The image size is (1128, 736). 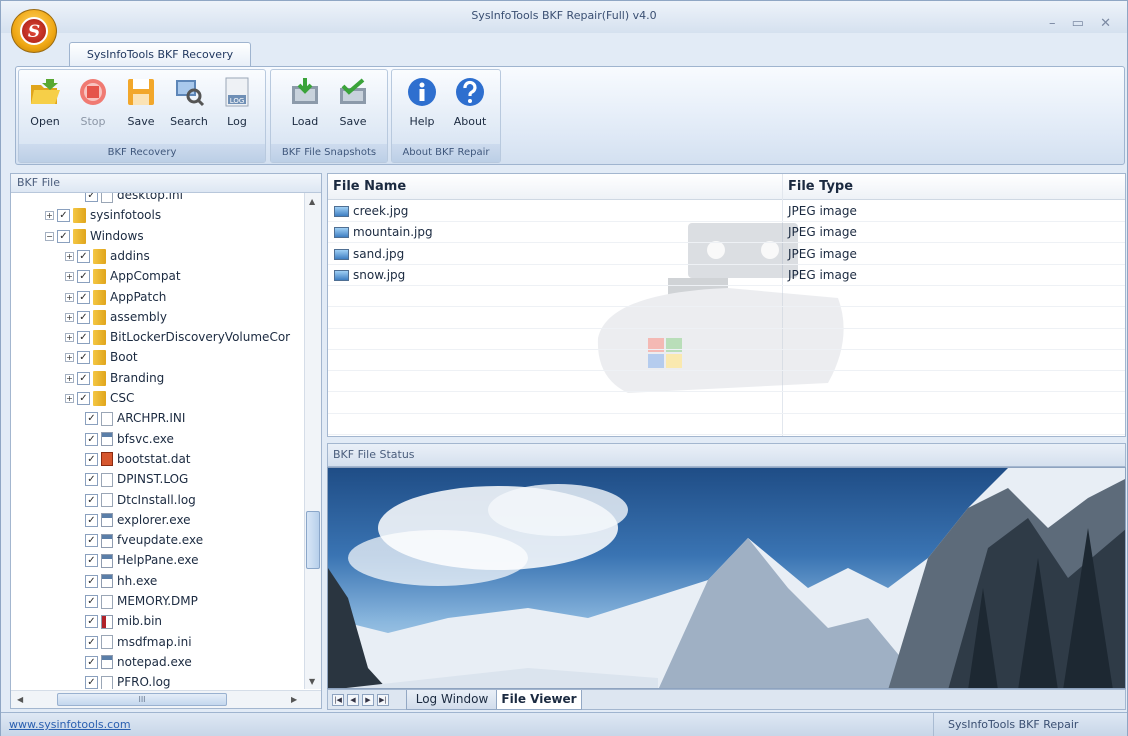 What do you see at coordinates (144, 540) in the screenshot?
I see `tree-item: ✓ fveupdate.exe` at bounding box center [144, 540].